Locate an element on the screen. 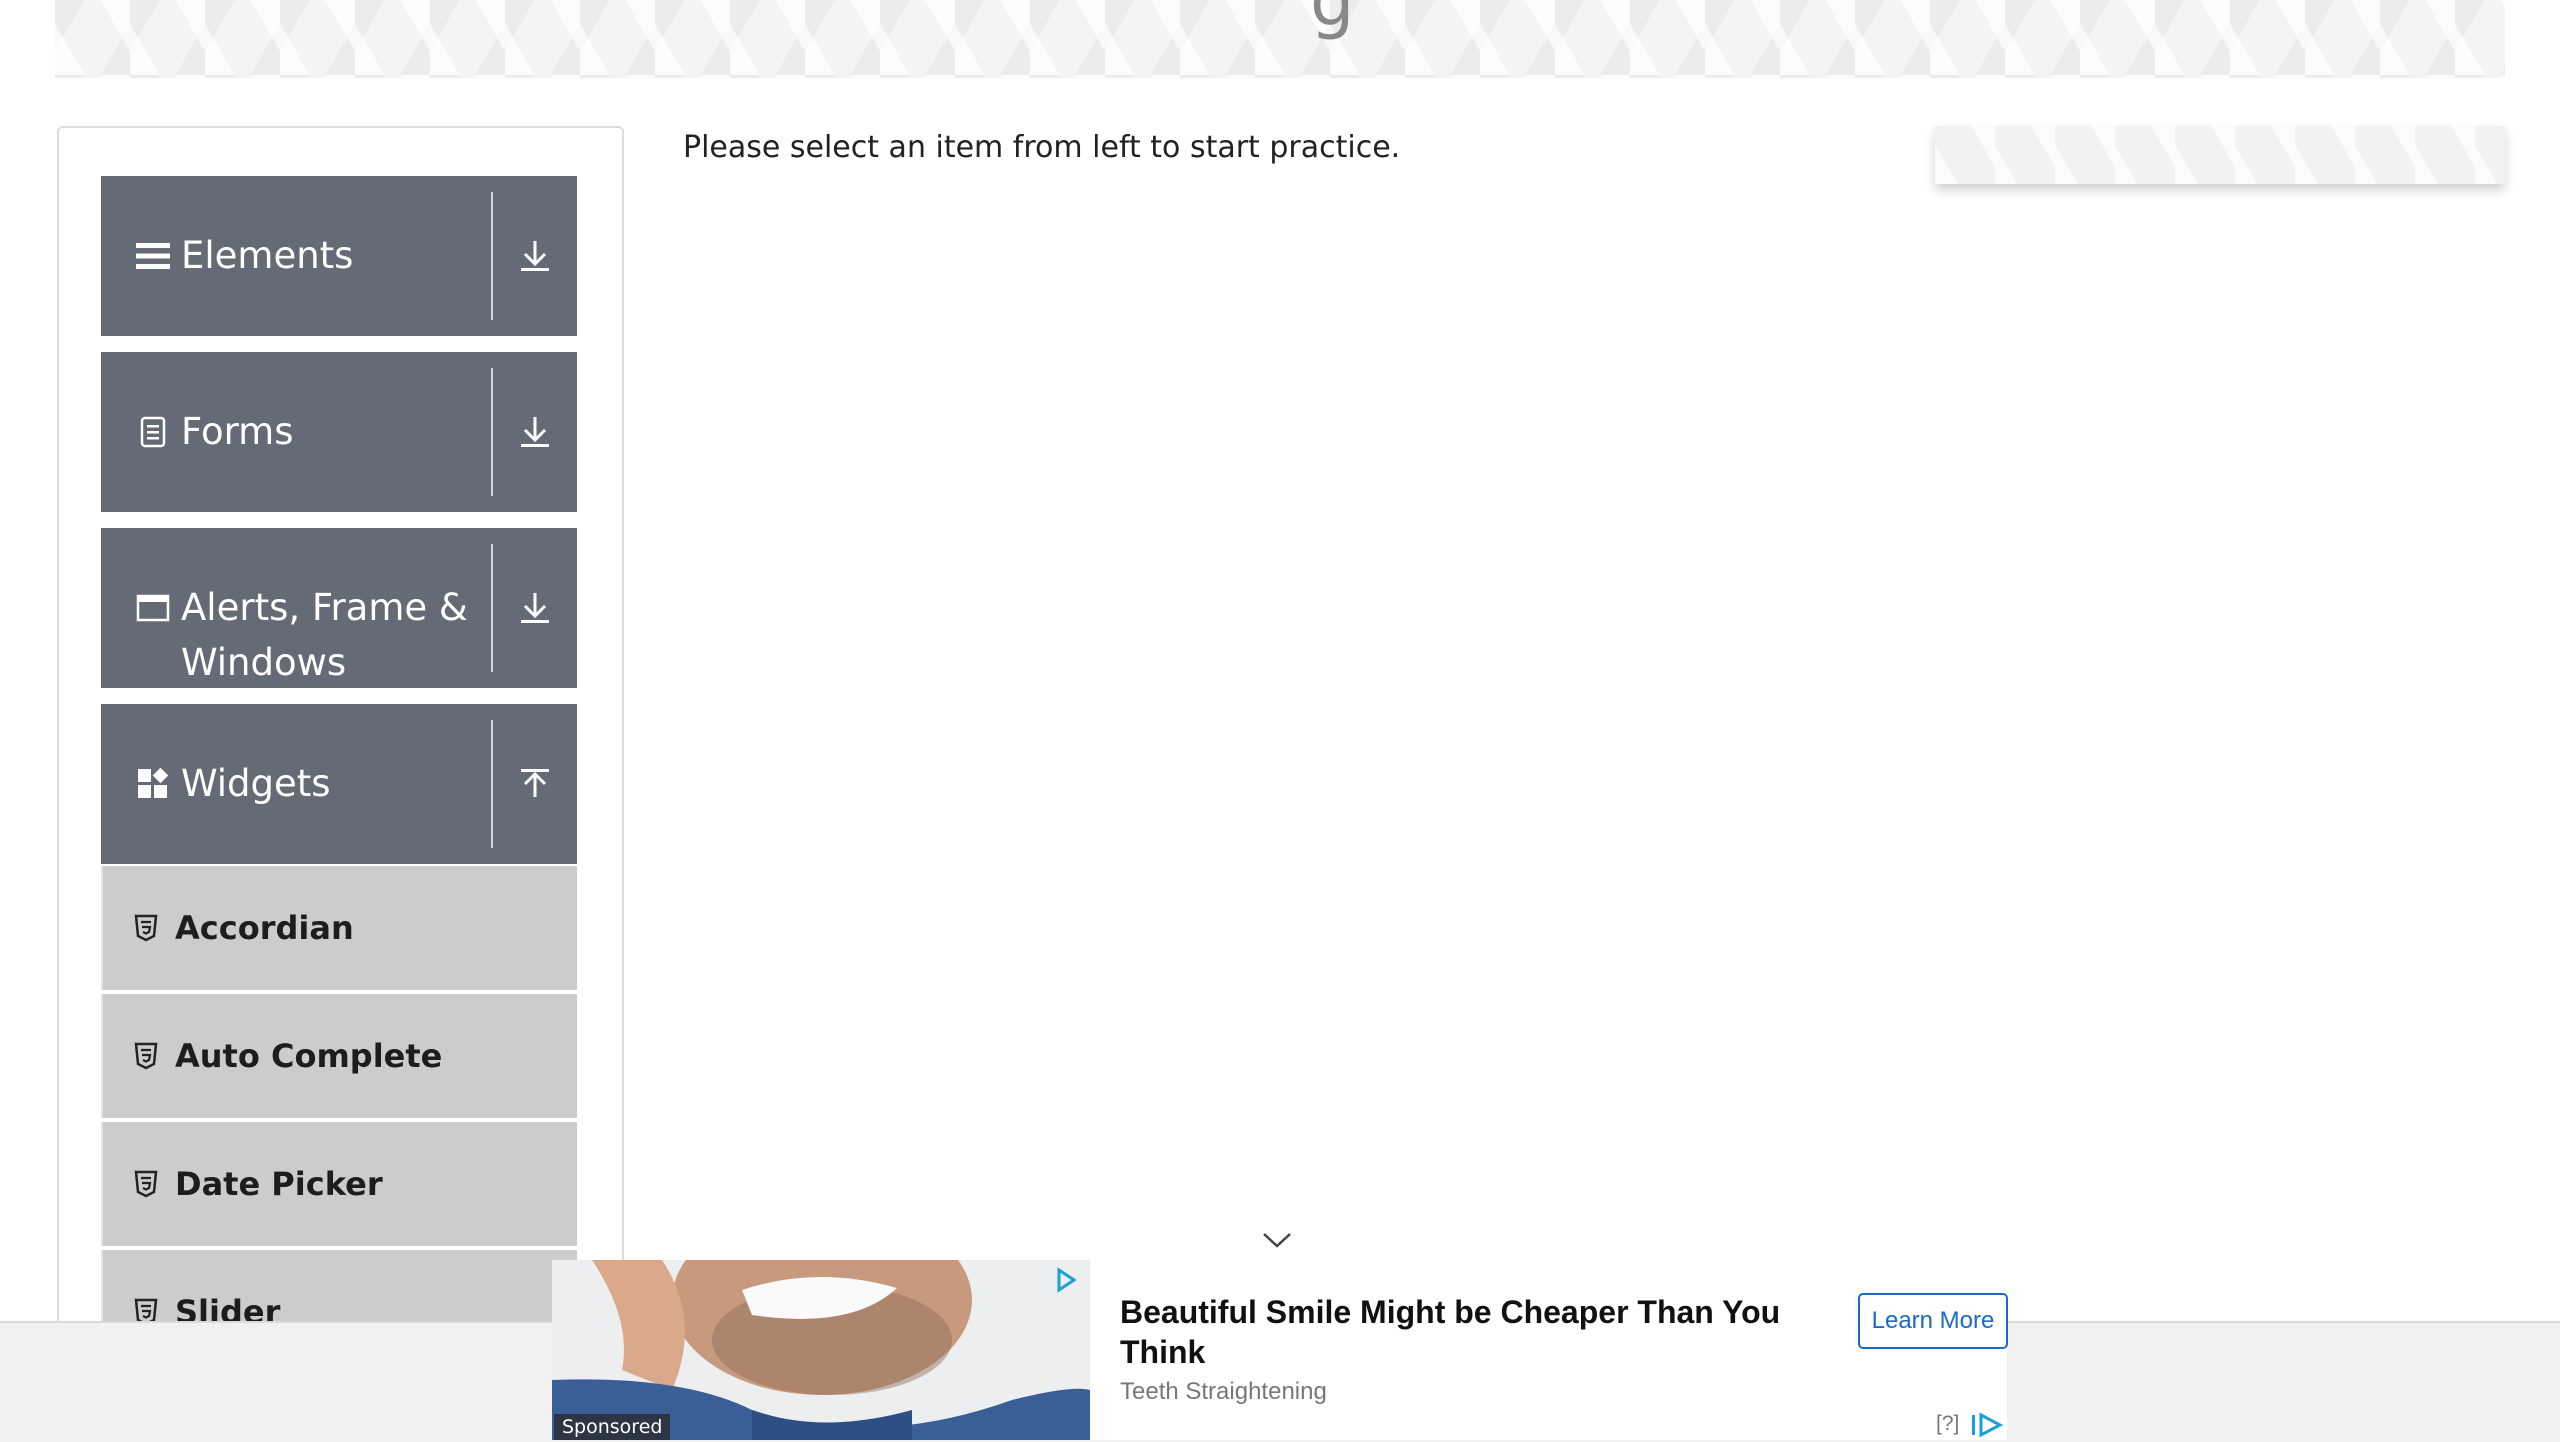  nav-group-elements: Elements is located at coordinates (339, 256).